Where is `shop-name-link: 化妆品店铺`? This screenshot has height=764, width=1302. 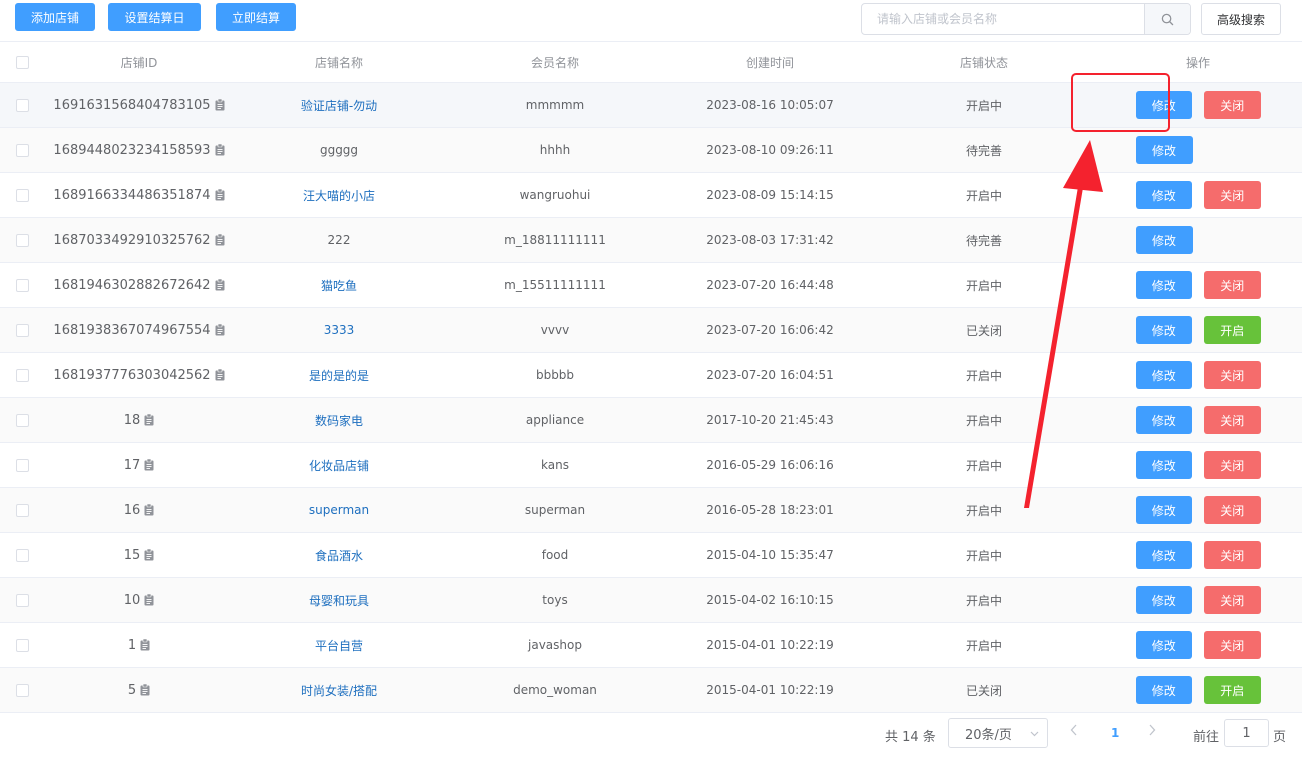 shop-name-link: 化妆品店铺 is located at coordinates (339, 466).